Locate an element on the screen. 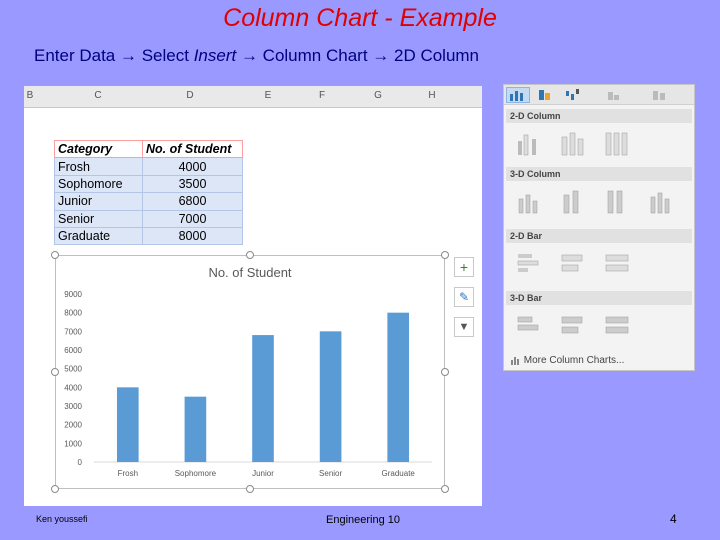  y-tick-label: 1000 is located at coordinates (73, 443).